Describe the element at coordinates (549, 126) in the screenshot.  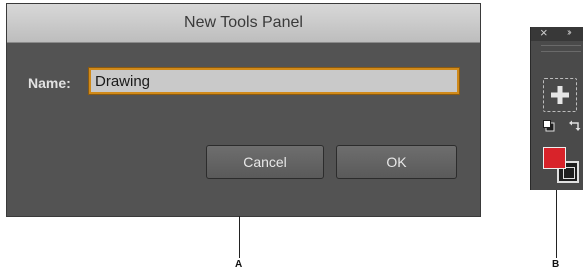
I see `default-colors-icon` at that location.